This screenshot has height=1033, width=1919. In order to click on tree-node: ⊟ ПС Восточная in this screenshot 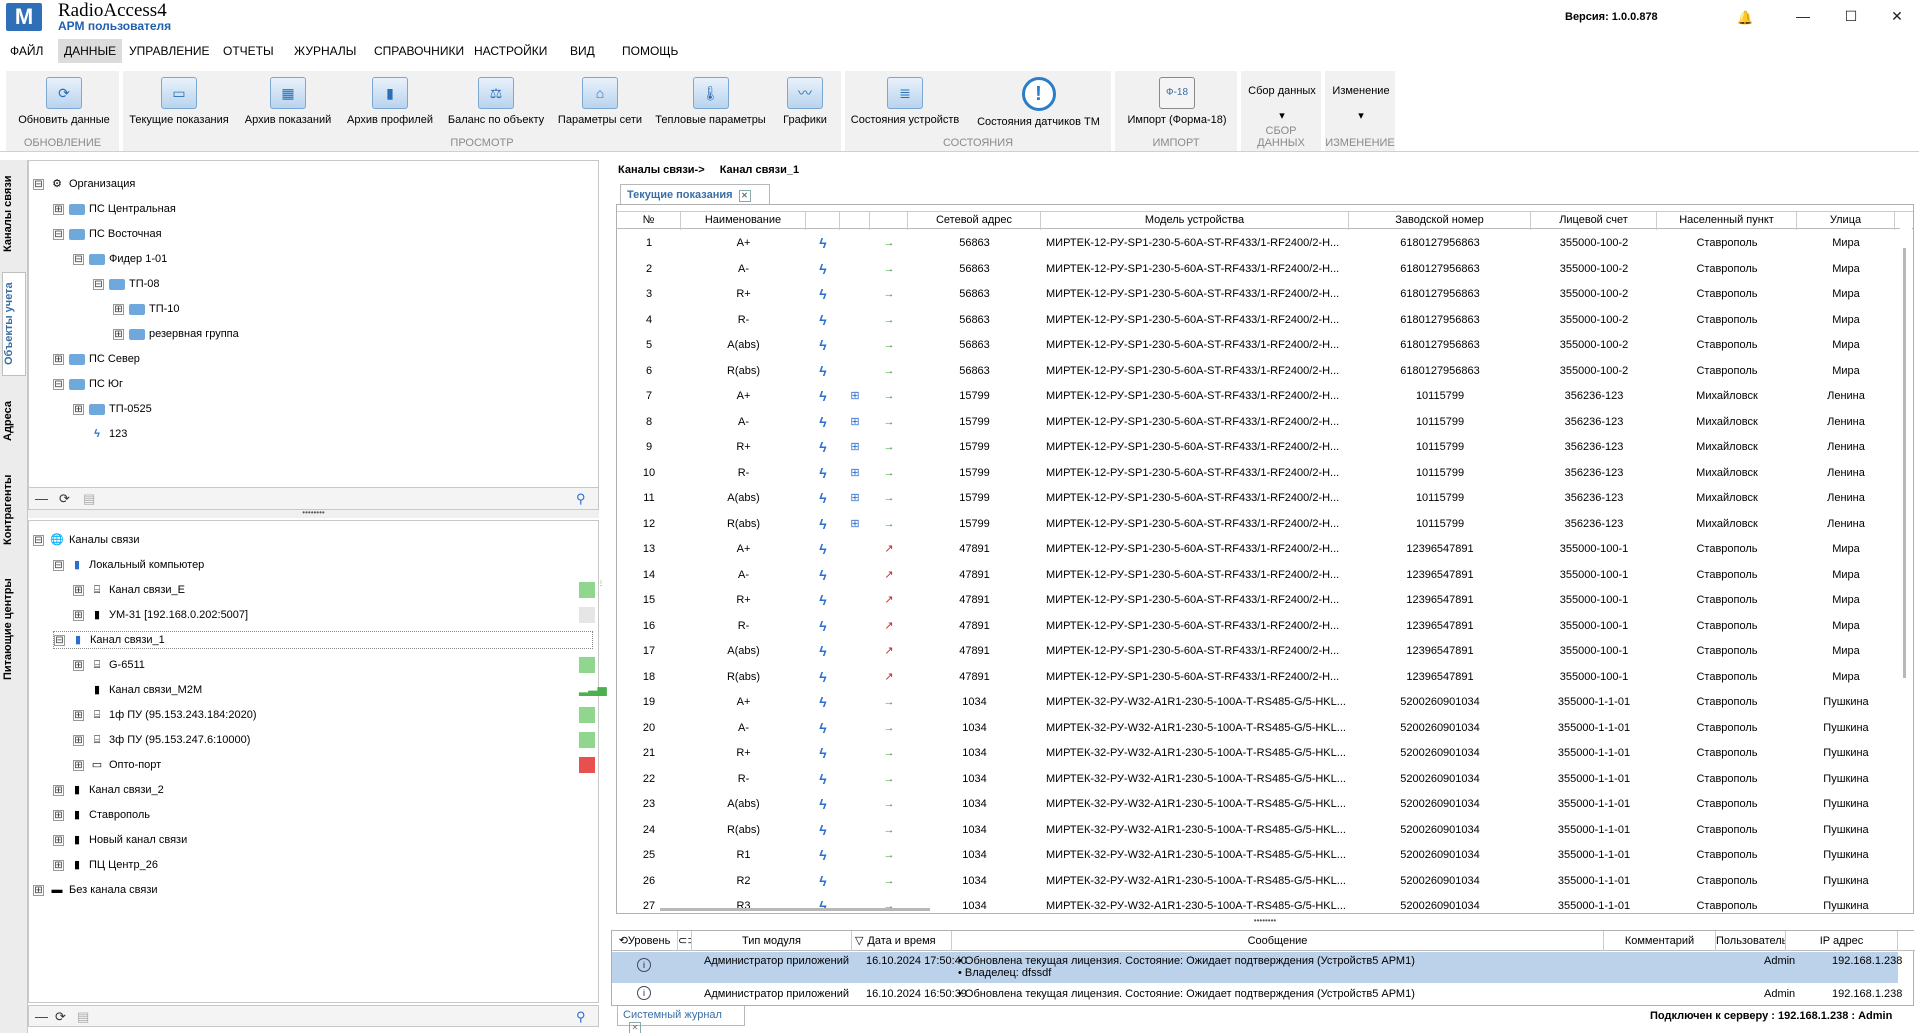, I will do `click(107, 234)`.